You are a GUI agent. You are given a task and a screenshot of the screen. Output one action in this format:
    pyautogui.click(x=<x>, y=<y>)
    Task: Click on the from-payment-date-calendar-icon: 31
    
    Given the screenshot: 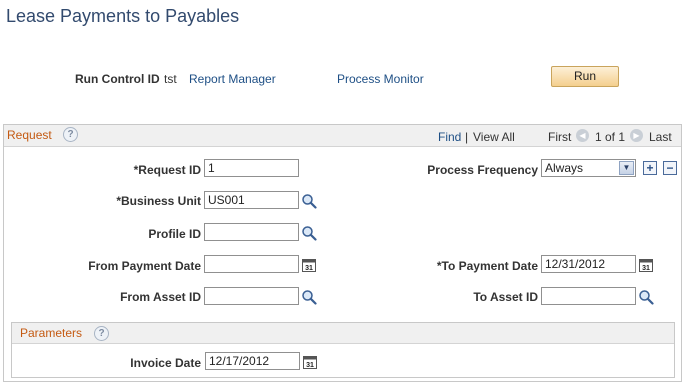 What is the action you would take?
    pyautogui.click(x=309, y=265)
    